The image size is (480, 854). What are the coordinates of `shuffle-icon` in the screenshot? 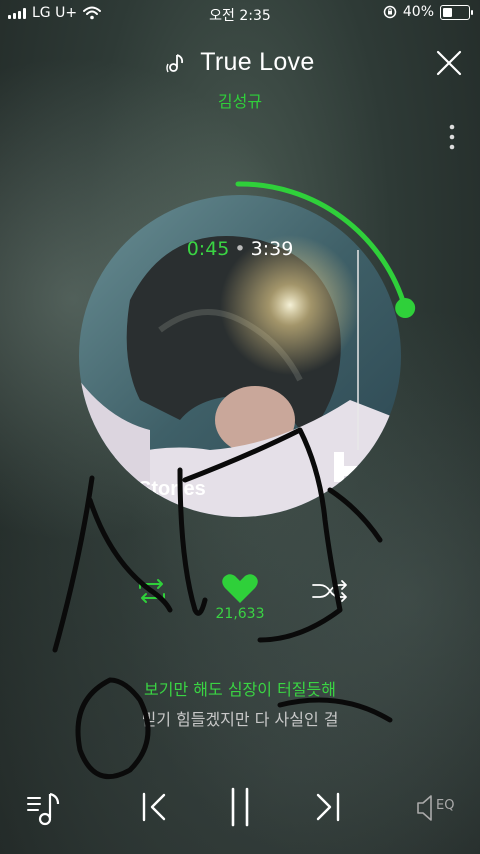 It's located at (330, 591).